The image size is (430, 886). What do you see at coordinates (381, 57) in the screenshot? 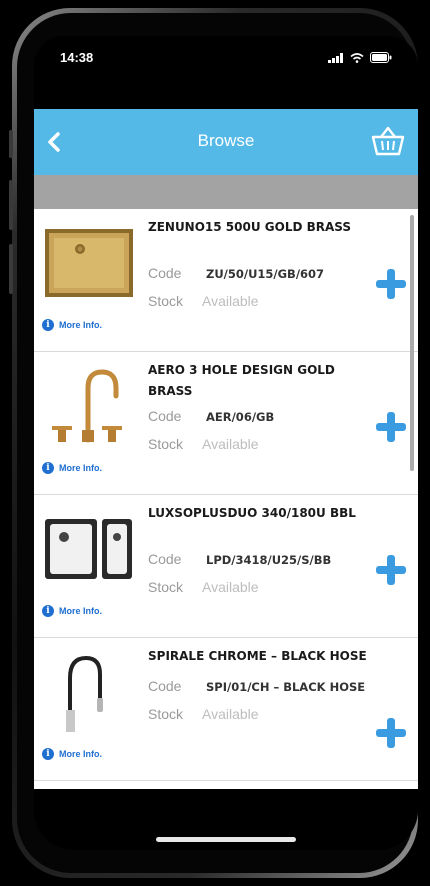
I see `battery-icon` at bounding box center [381, 57].